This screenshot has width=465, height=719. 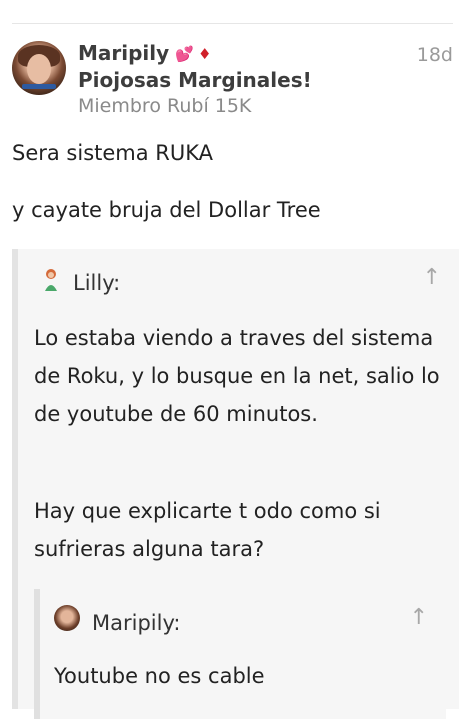 I want to click on post-age: 18d, so click(x=435, y=55).